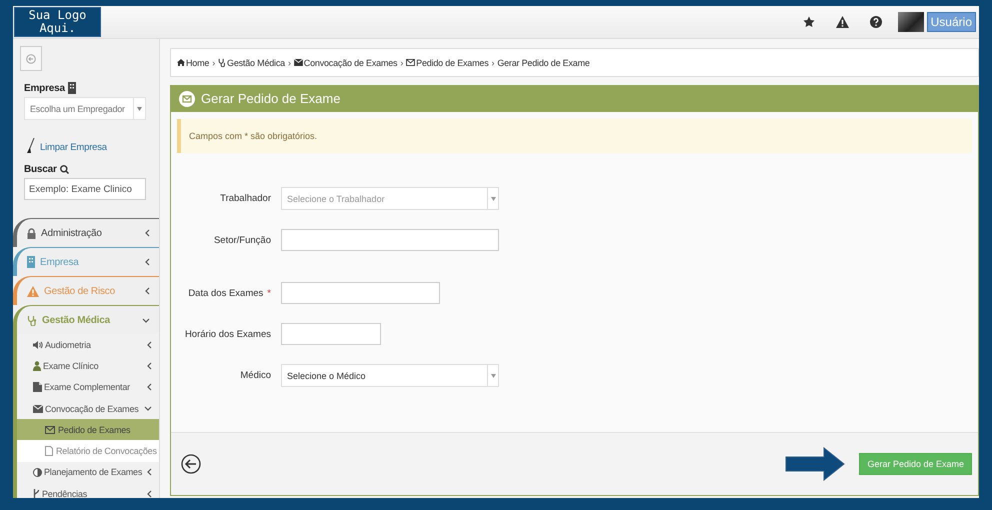 This screenshot has width=992, height=510. What do you see at coordinates (36, 493) in the screenshot?
I see `branch-icon` at bounding box center [36, 493].